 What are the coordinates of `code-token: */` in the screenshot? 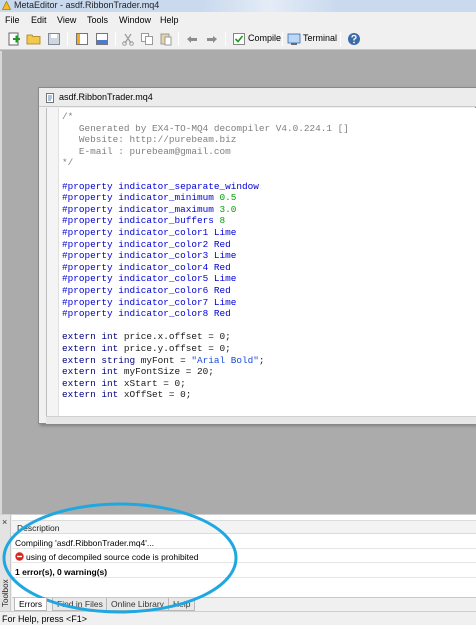 It's located at (68, 163).